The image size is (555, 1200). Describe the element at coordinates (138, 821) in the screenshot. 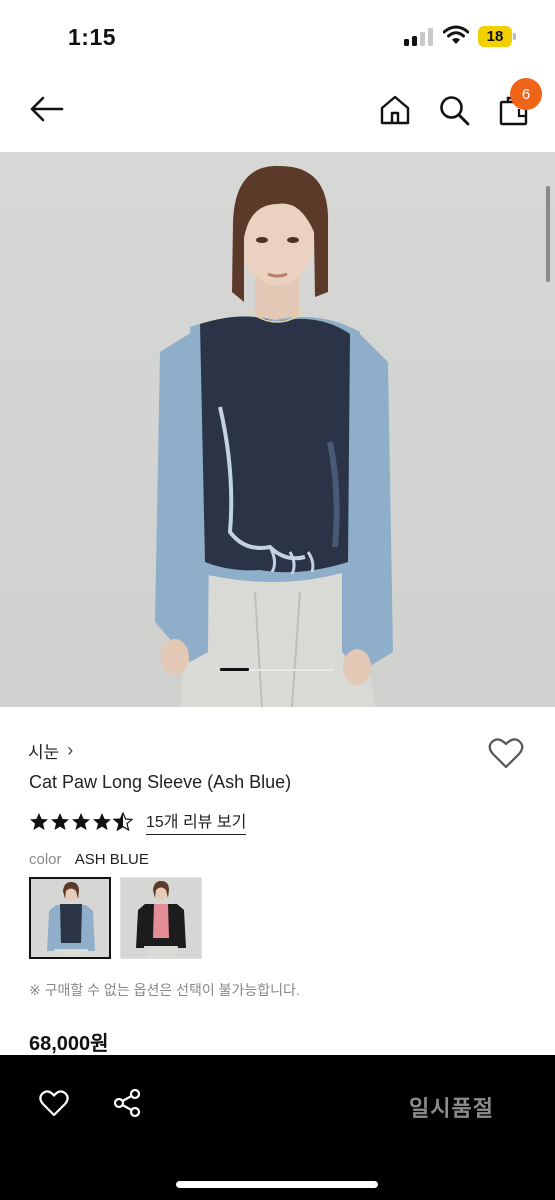

I see `rating-row: 15개 리뷰 보기` at that location.